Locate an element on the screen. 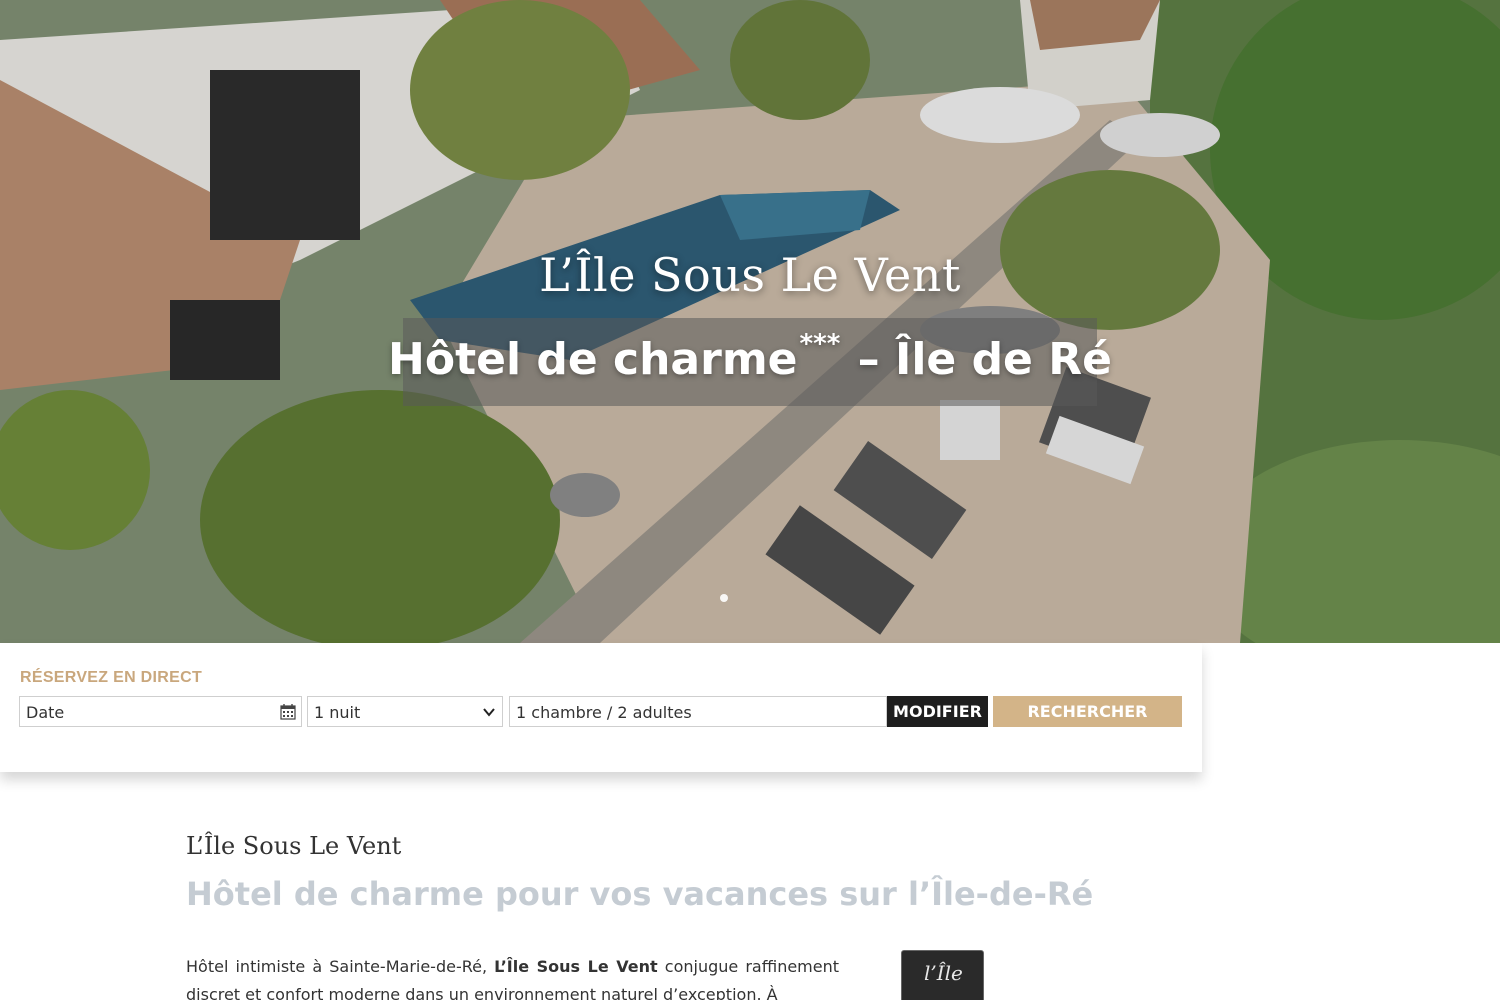 This screenshot has height=1000, width=1500. hero-subtitle: Hôtel de charme*** – Île de Ré is located at coordinates (750, 357).